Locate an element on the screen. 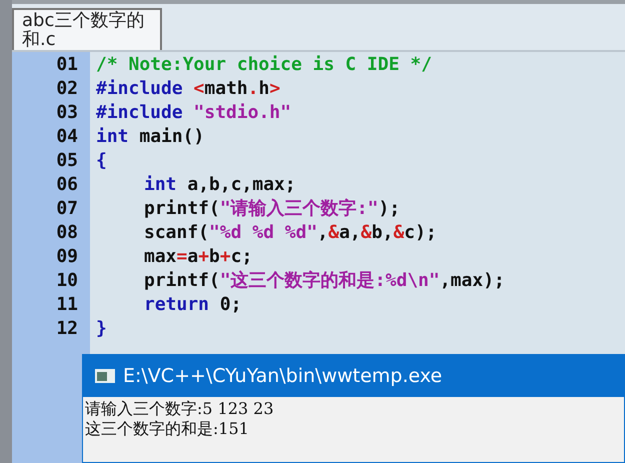  console-output-line: 请输入三个数字:5 123 23 is located at coordinates (180, 409).